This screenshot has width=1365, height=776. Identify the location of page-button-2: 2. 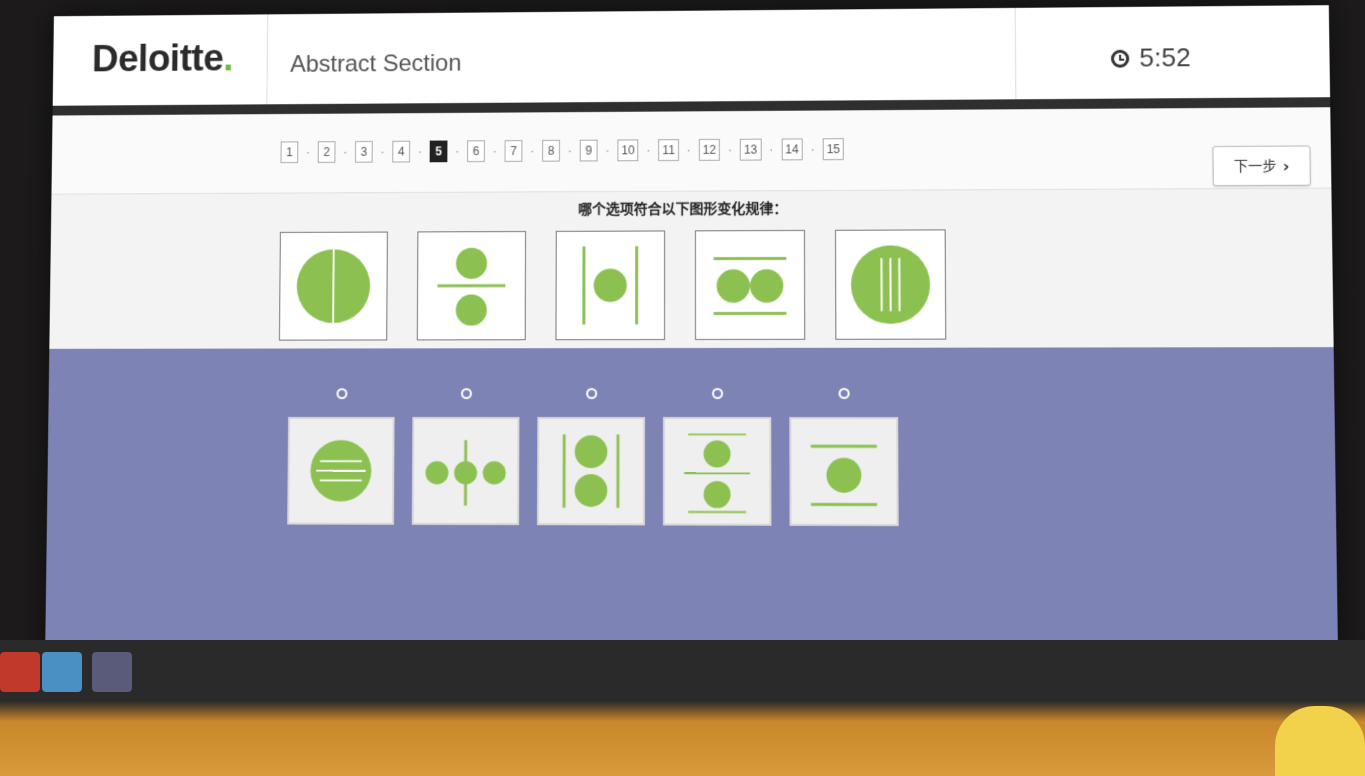
(326, 152).